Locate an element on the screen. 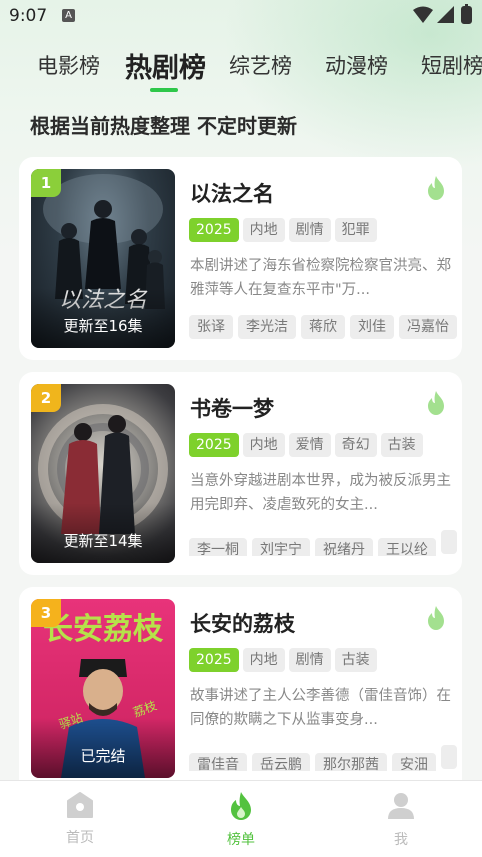 This screenshot has height=857, width=482. cast-chip: 蒋欣 is located at coordinates (323, 327).